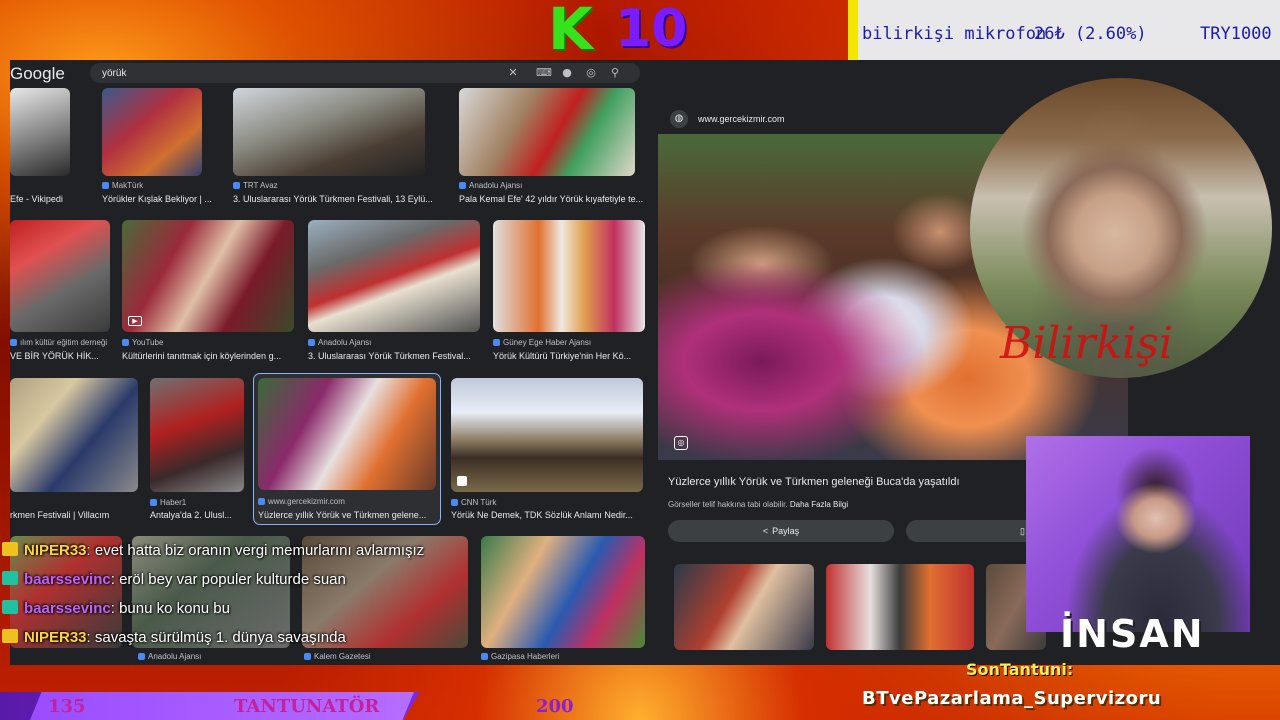 This screenshot has height=720, width=1280. What do you see at coordinates (307, 706) in the screenshot?
I see `progress-label: TANTUNATÖR` at bounding box center [307, 706].